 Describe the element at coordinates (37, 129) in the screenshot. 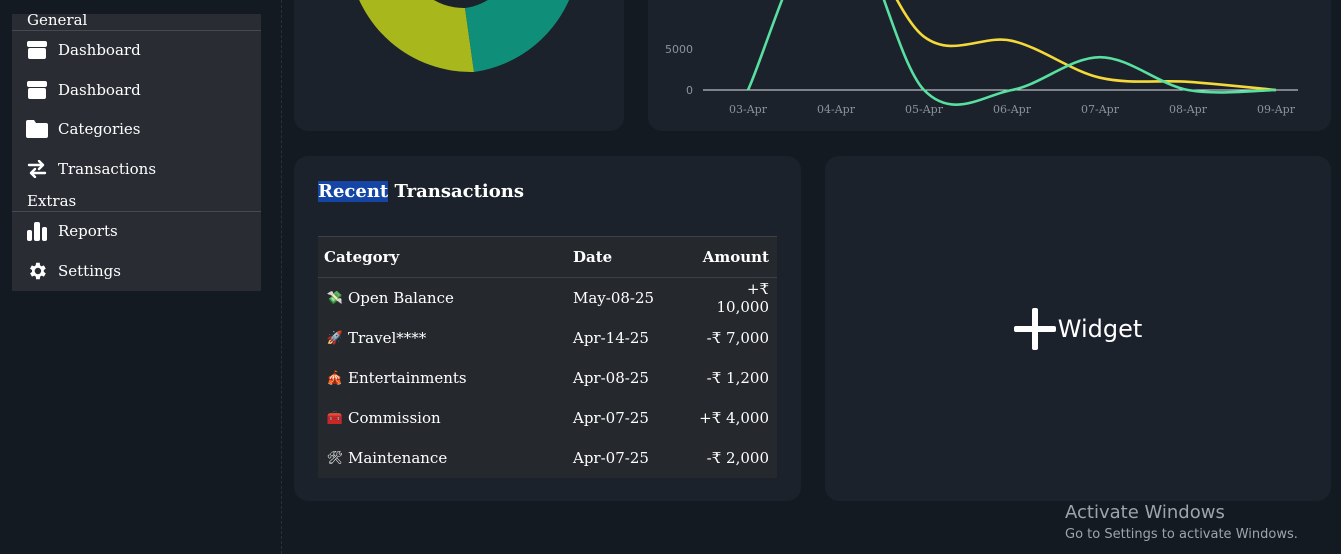

I see `folder-icon` at that location.